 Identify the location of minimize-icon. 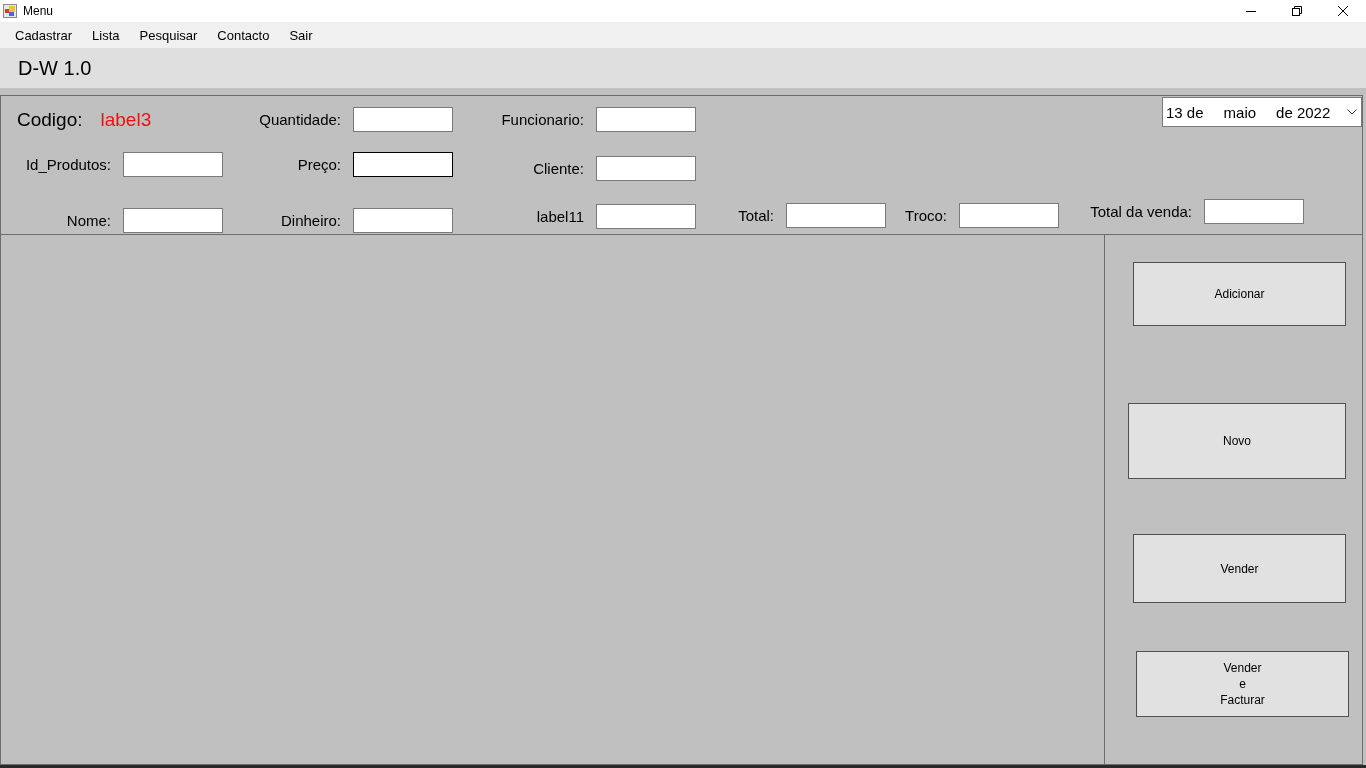
(1251, 11).